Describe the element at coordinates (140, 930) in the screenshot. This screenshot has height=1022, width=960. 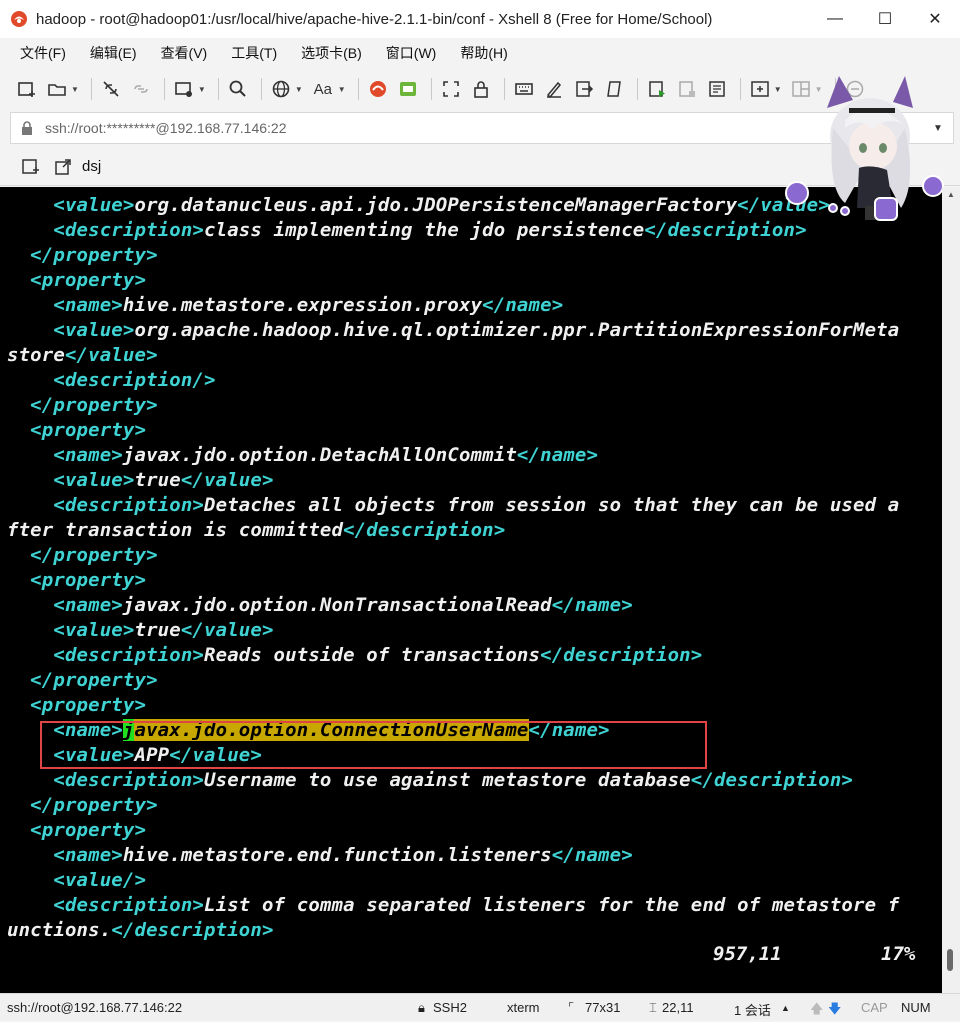
I see `terminal-line: unctions.</description>` at that location.